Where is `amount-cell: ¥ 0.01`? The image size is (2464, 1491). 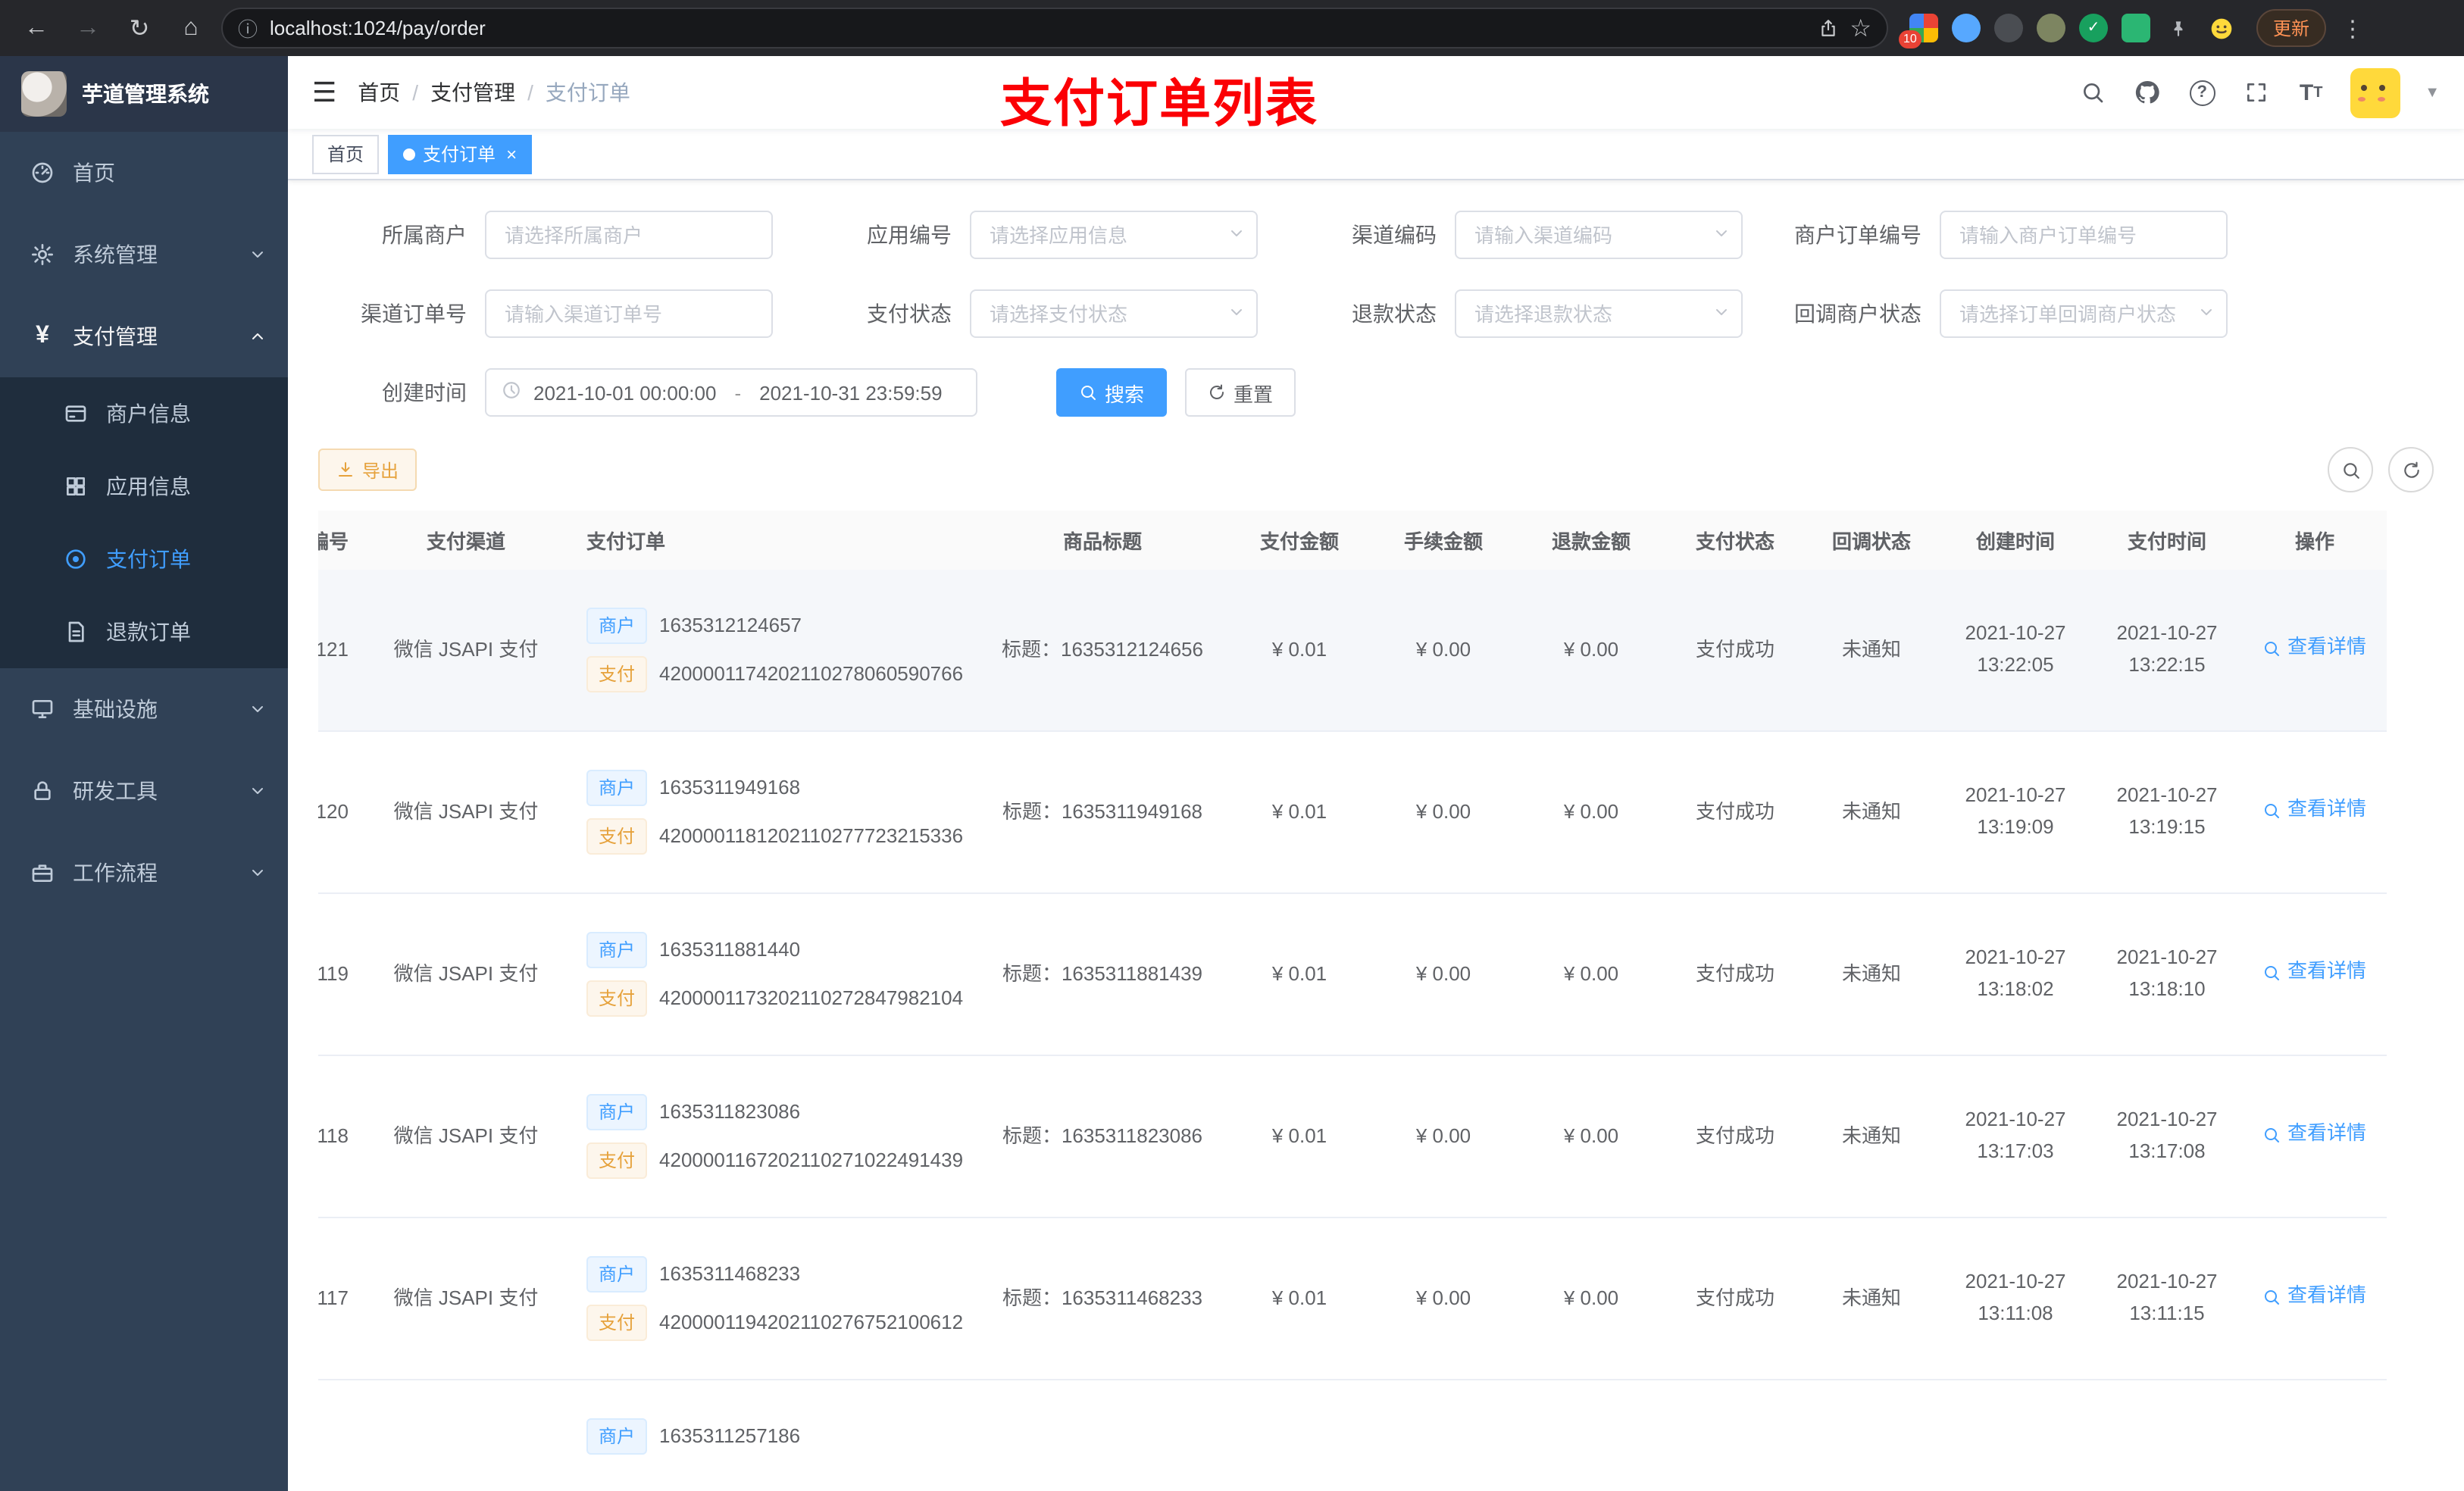 amount-cell: ¥ 0.01 is located at coordinates (1299, 1297).